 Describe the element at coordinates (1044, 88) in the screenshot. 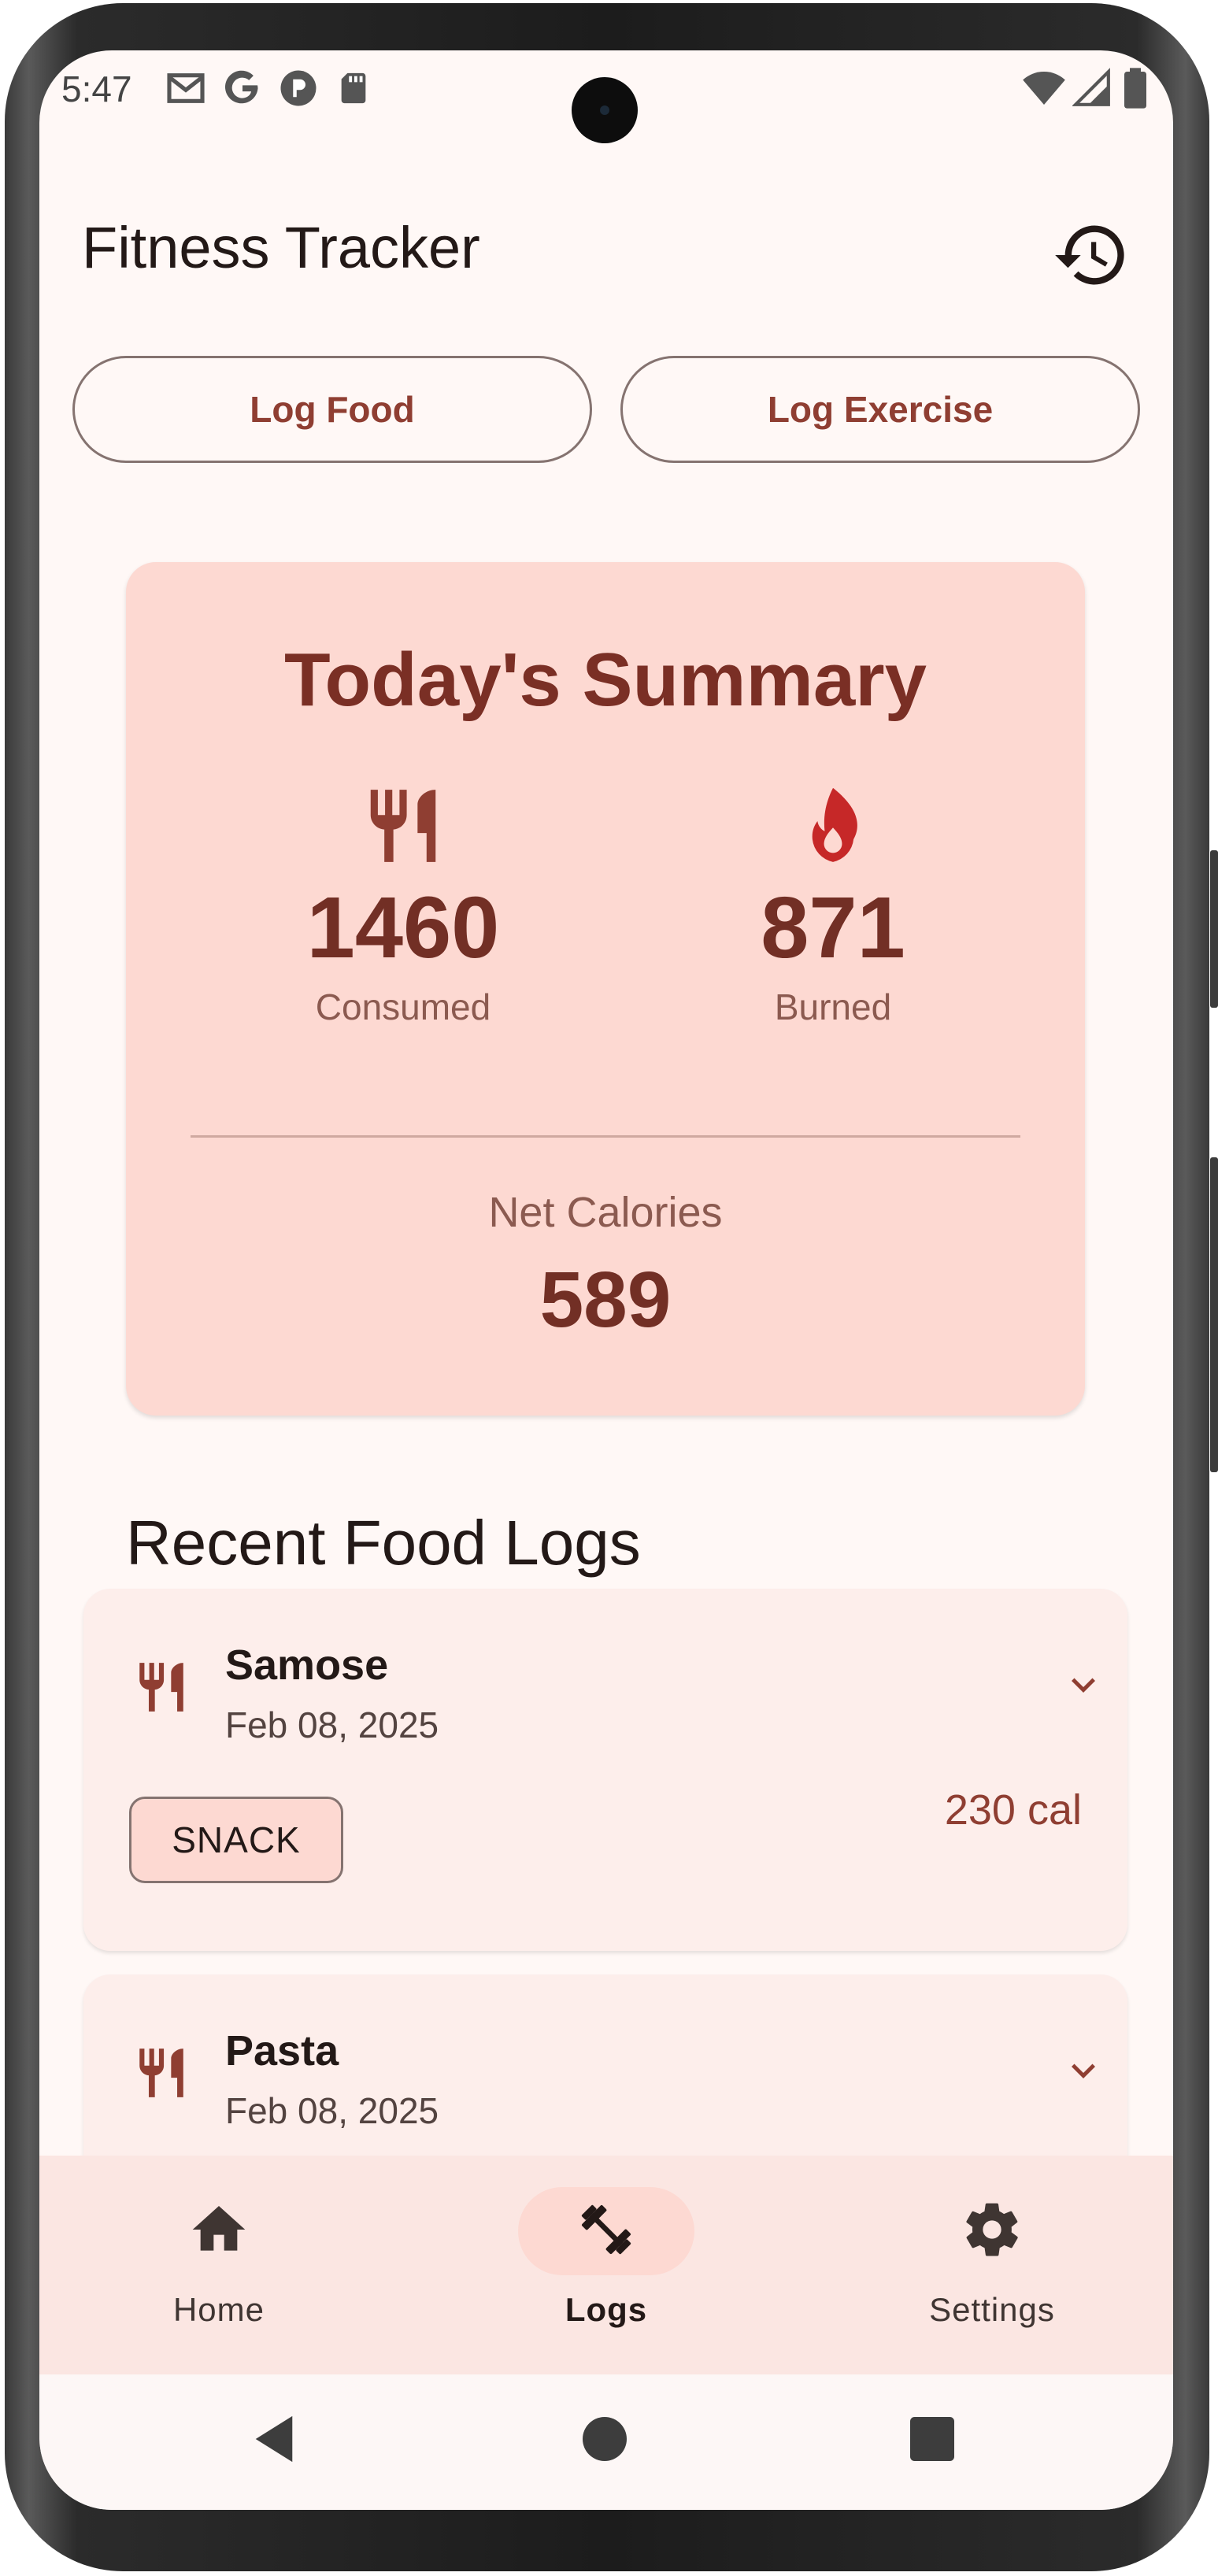

I see `wifi-icon` at that location.